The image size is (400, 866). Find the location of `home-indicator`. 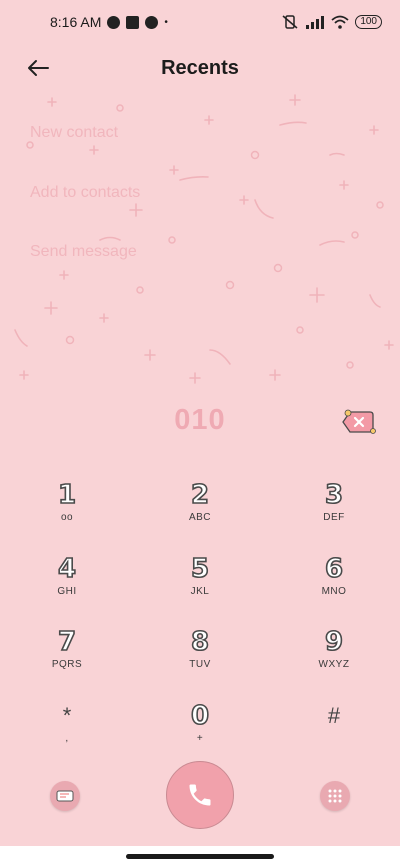

home-indicator is located at coordinates (200, 856).